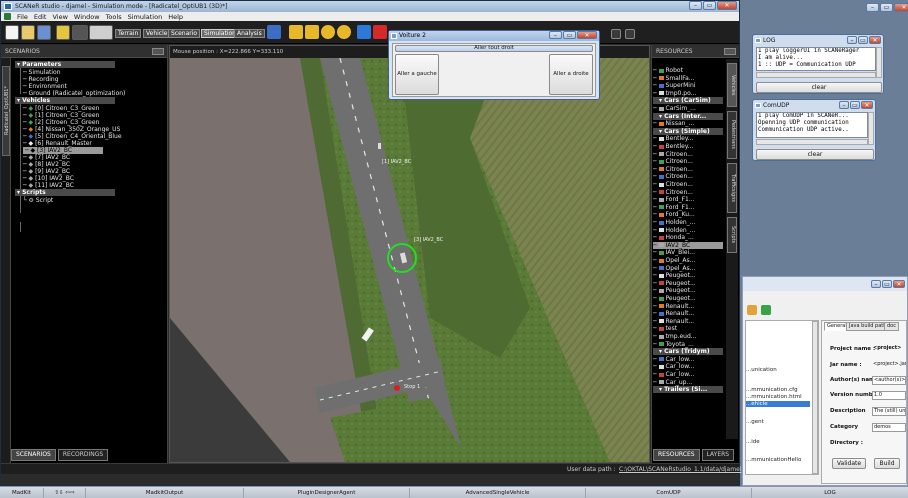 This screenshot has width=908, height=498. Describe the element at coordinates (65, 192) in the screenshot. I see `tree-group-scripts: ▾ Scripts` at that location.